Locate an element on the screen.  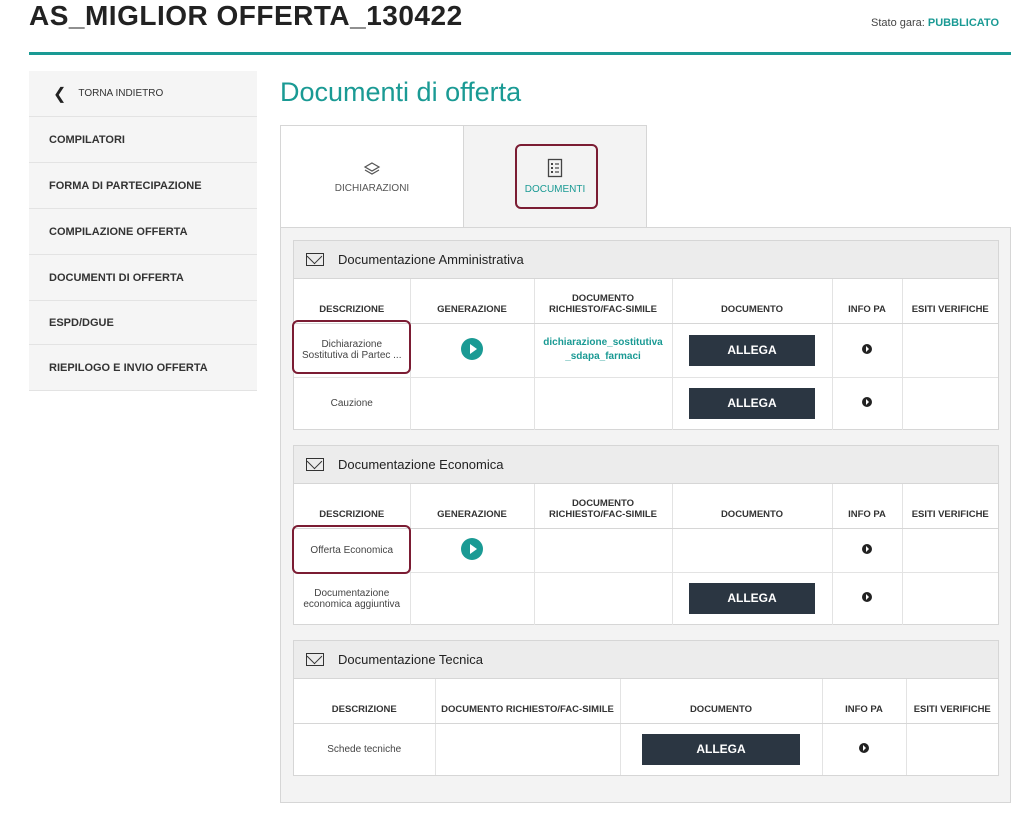
block-header: Documentazione Amministrativa is located at coordinates (646, 260).